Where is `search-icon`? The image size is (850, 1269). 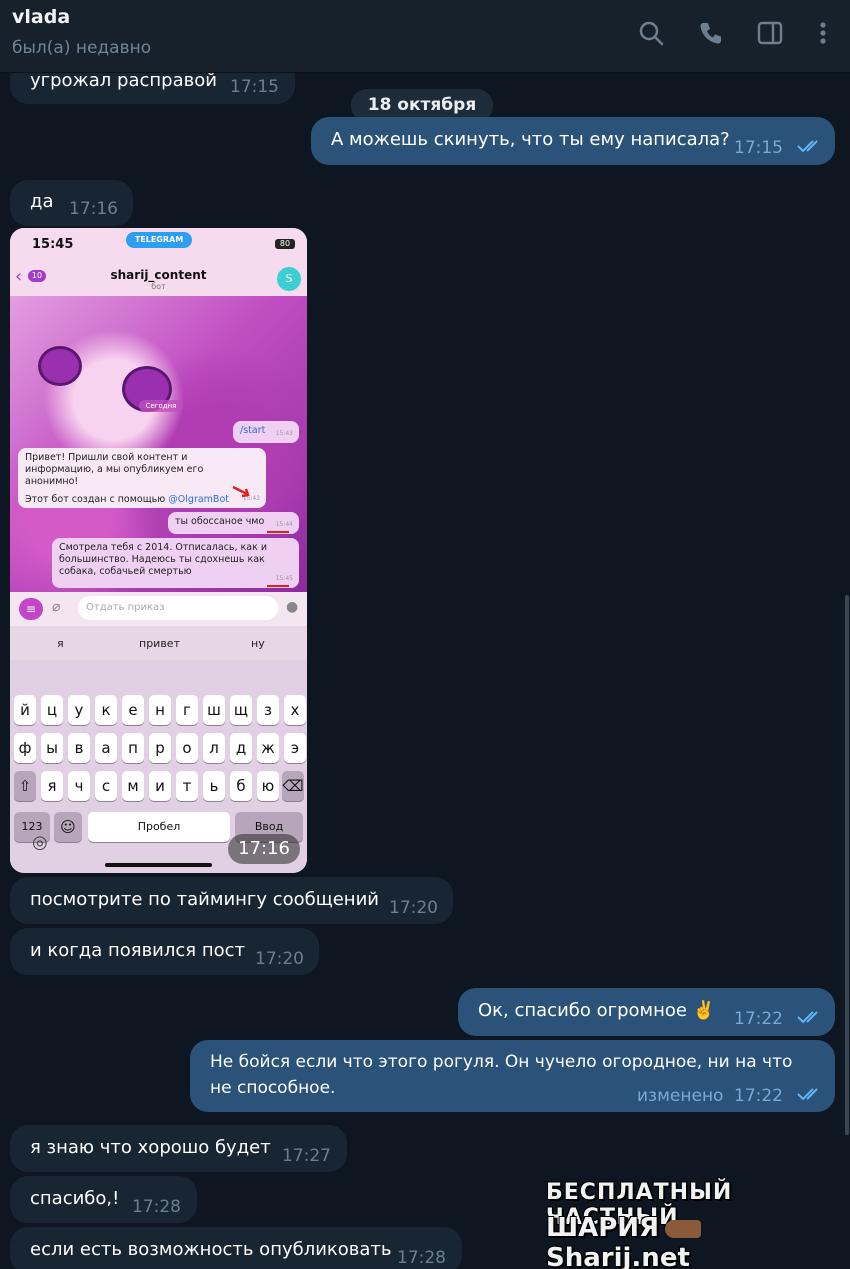 search-icon is located at coordinates (651, 33).